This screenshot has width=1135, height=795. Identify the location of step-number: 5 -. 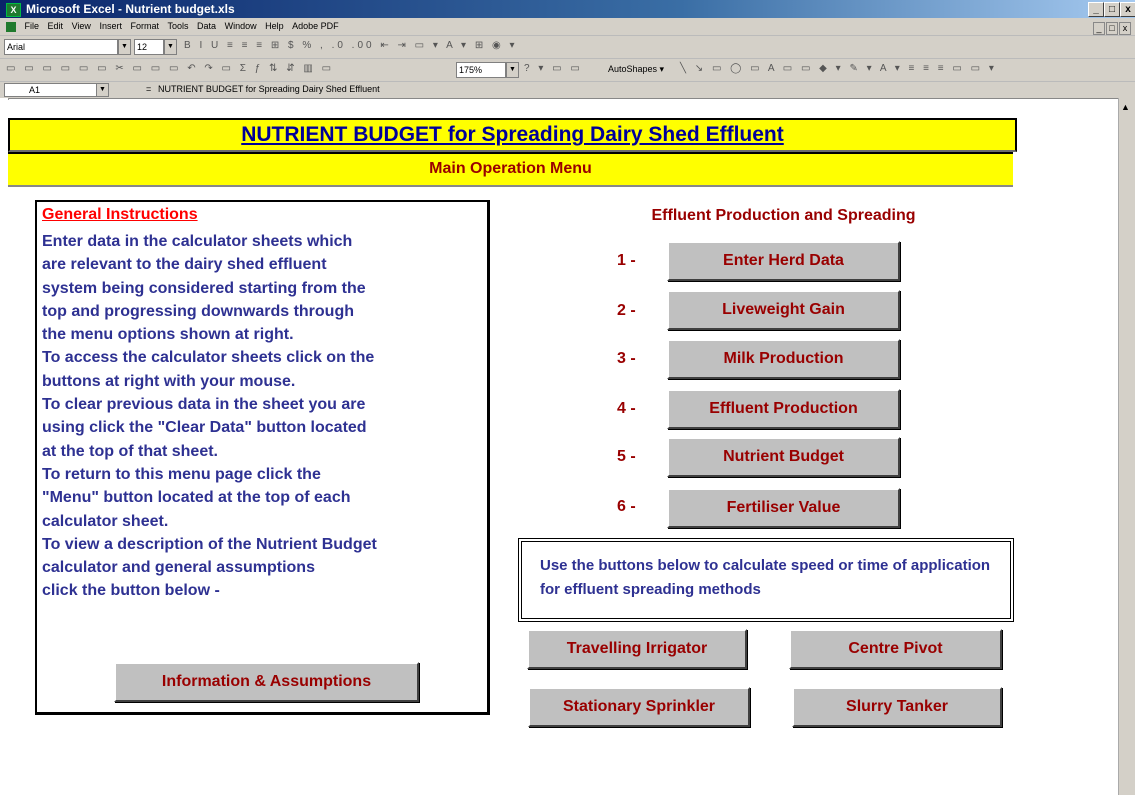
(626, 456).